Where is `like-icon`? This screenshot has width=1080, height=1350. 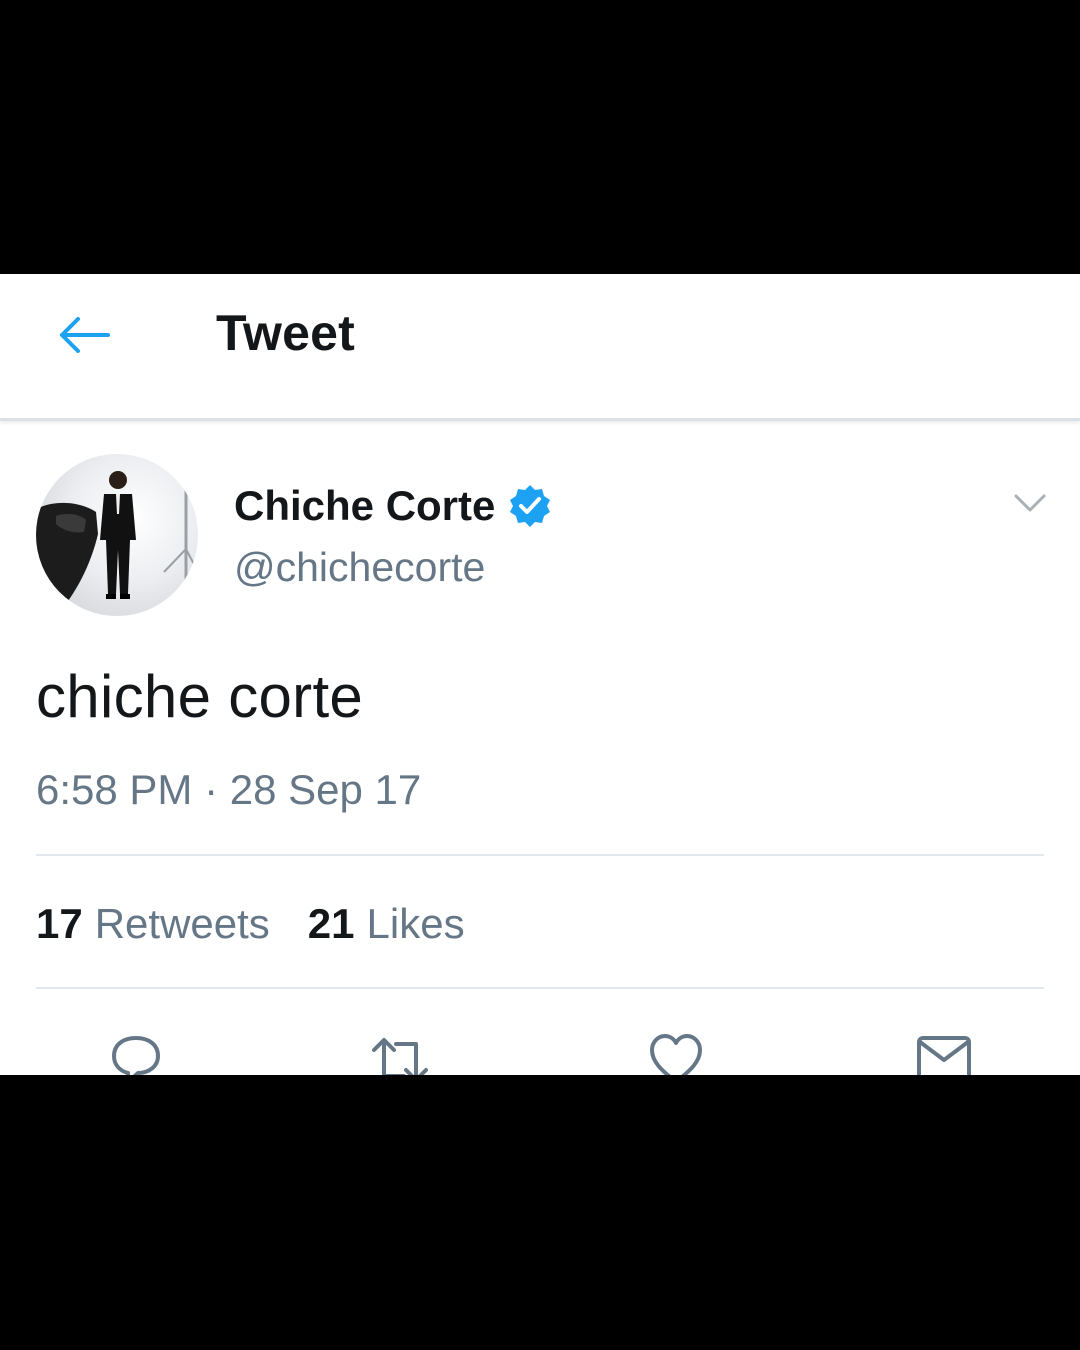 like-icon is located at coordinates (676, 1054).